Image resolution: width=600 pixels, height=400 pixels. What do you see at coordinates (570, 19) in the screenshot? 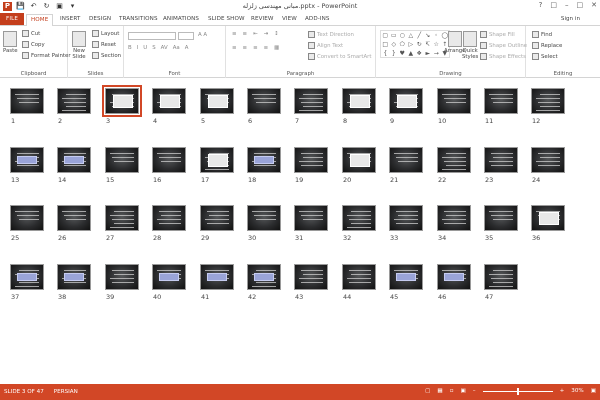
I see `sign-in-link: Sign in` at bounding box center [570, 19].